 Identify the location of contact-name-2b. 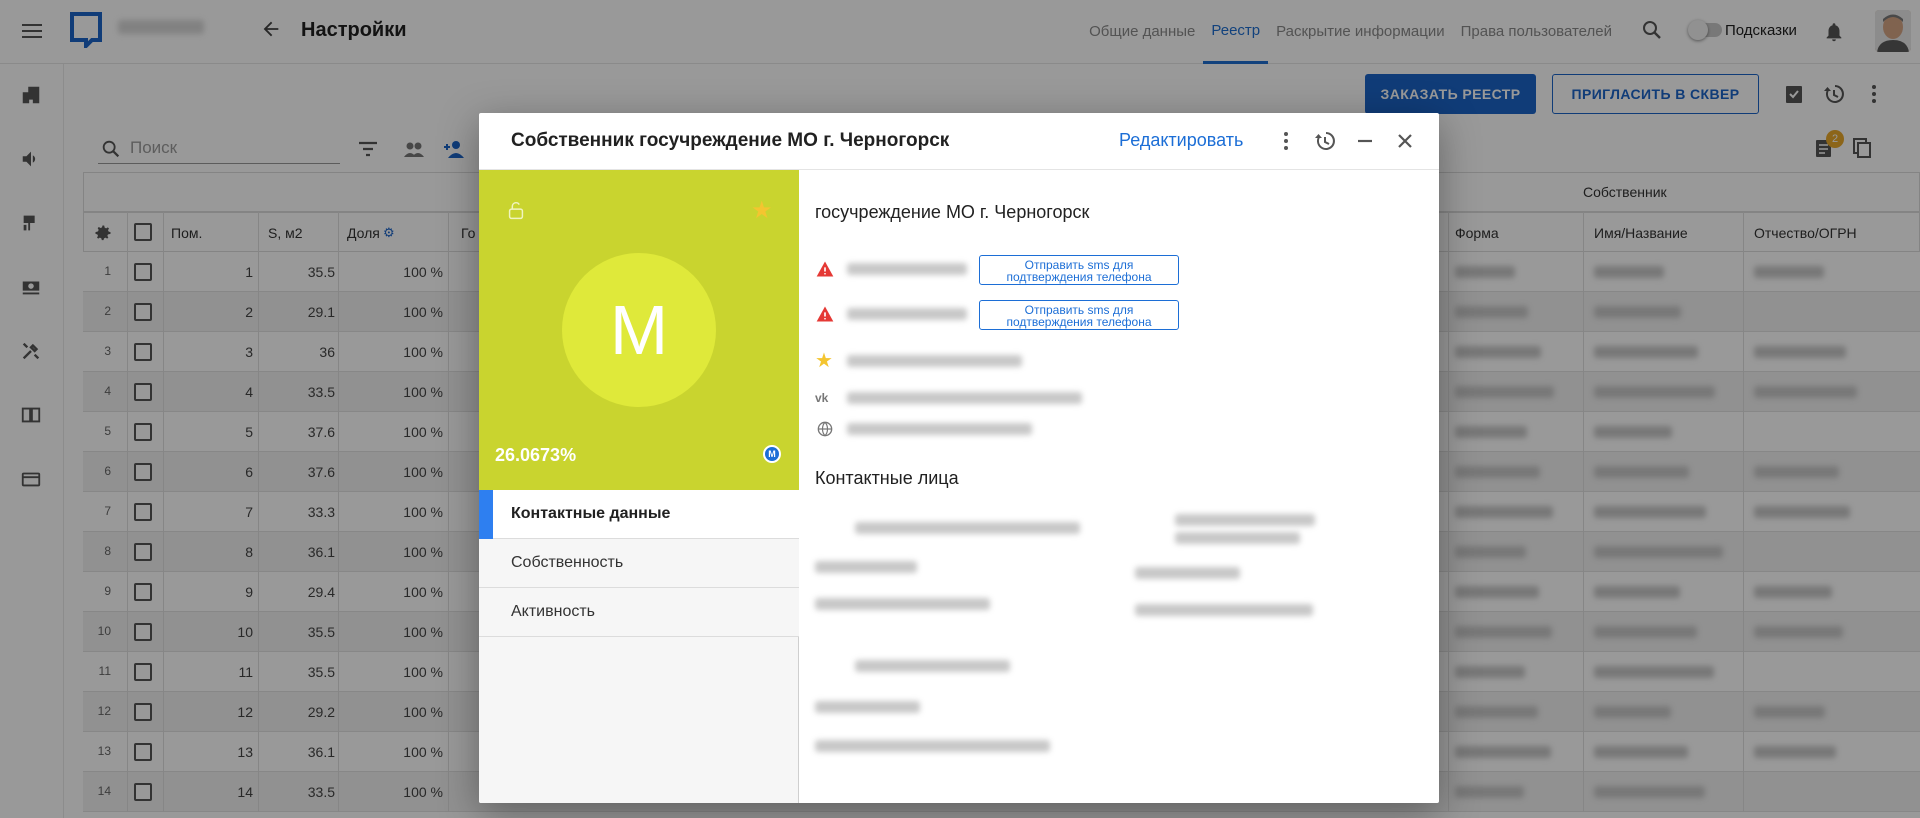
(1237, 538).